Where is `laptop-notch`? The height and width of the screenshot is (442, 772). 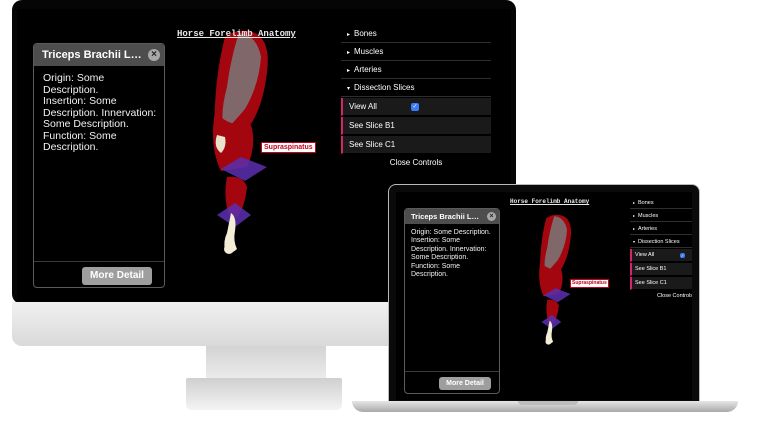 laptop-notch is located at coordinates (548, 403).